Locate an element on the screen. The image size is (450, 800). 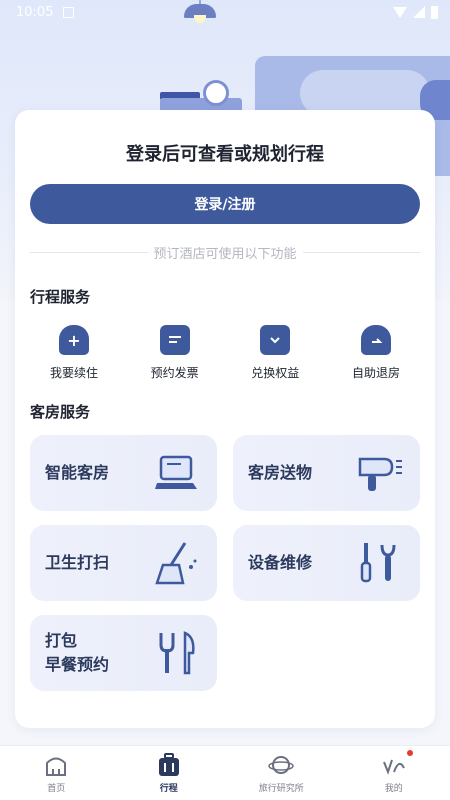
image-notification-icon is located at coordinates (69, 12).